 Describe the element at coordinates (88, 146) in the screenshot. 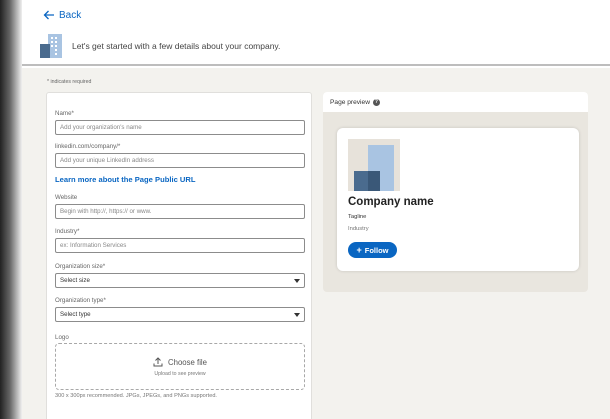

I see `url-label: linkedin.com/company/*` at that location.